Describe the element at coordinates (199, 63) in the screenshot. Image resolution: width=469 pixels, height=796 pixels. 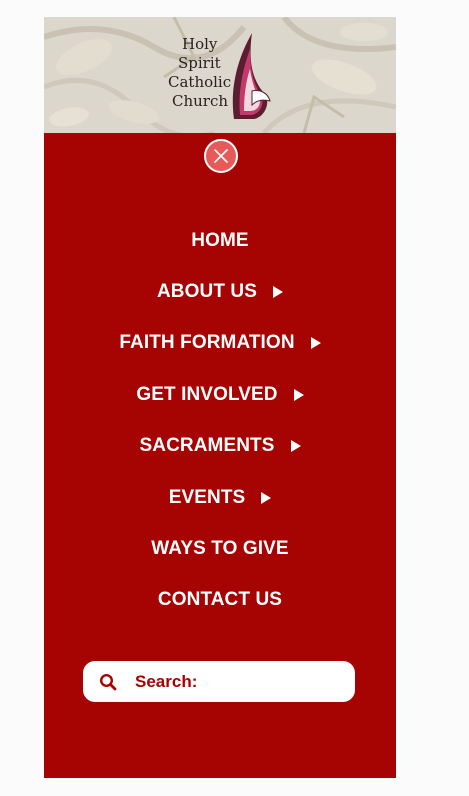
I see `logo-line-2: Spirit` at that location.